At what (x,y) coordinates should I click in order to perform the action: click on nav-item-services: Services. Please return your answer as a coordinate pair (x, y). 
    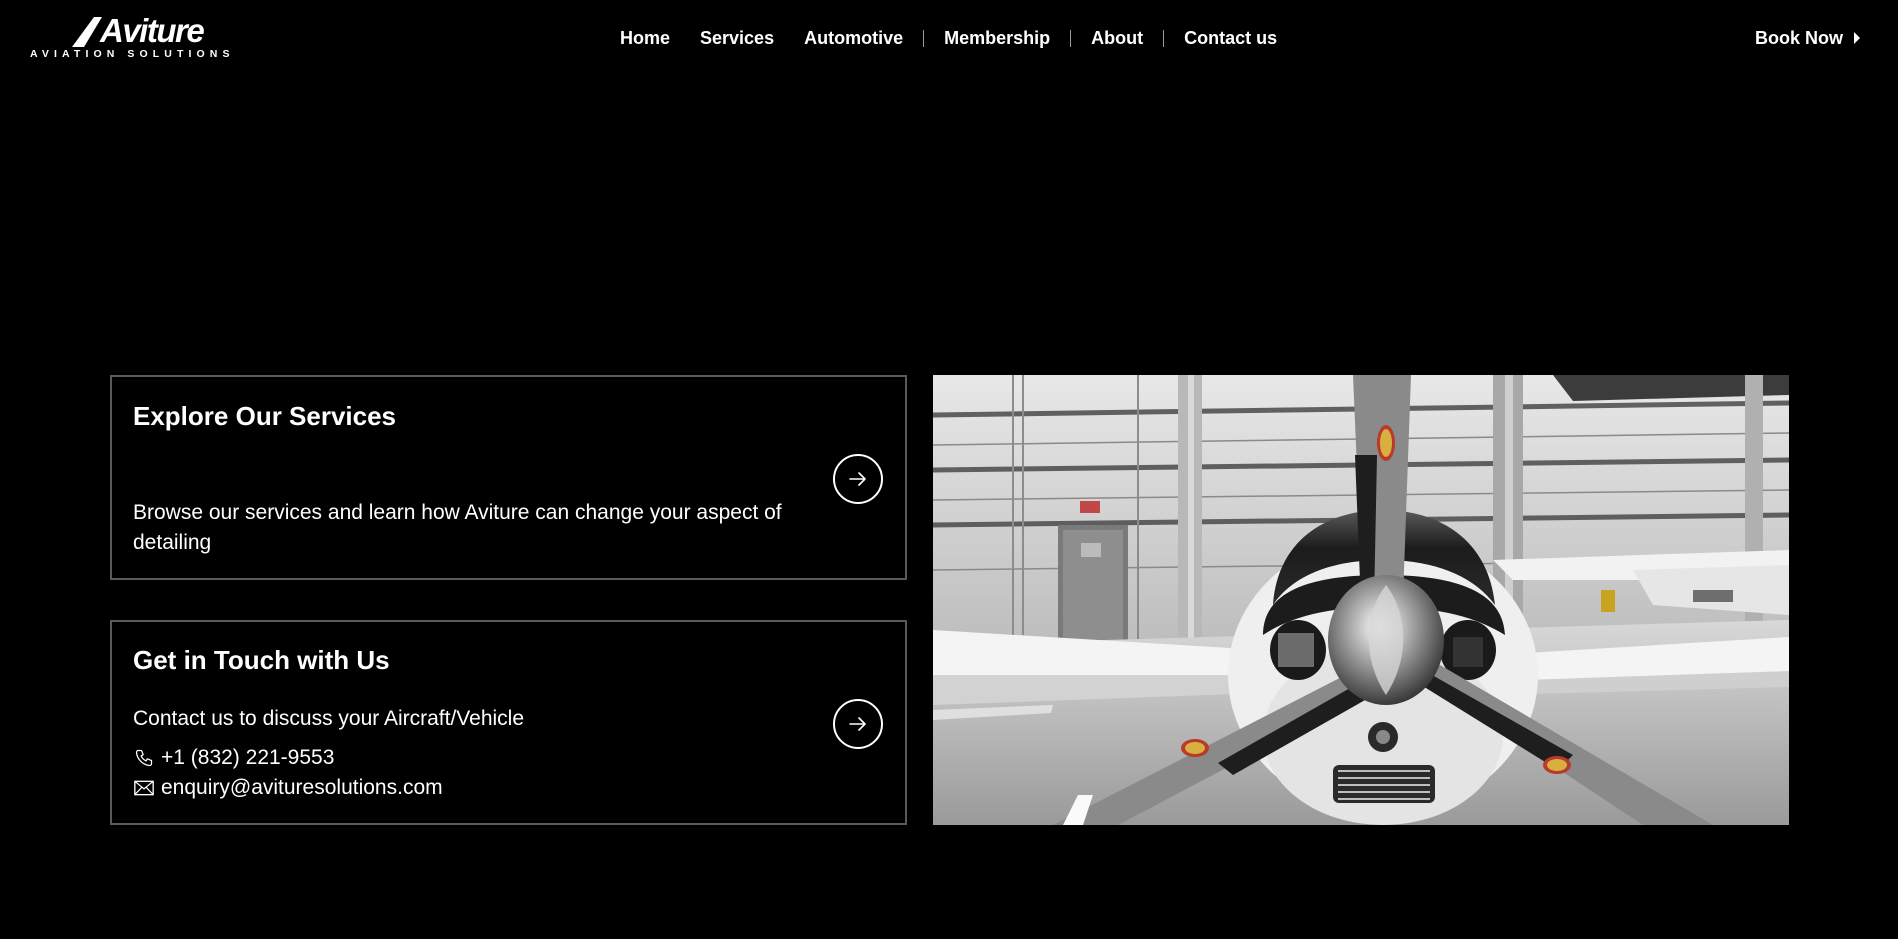
    Looking at the image, I should click on (737, 38).